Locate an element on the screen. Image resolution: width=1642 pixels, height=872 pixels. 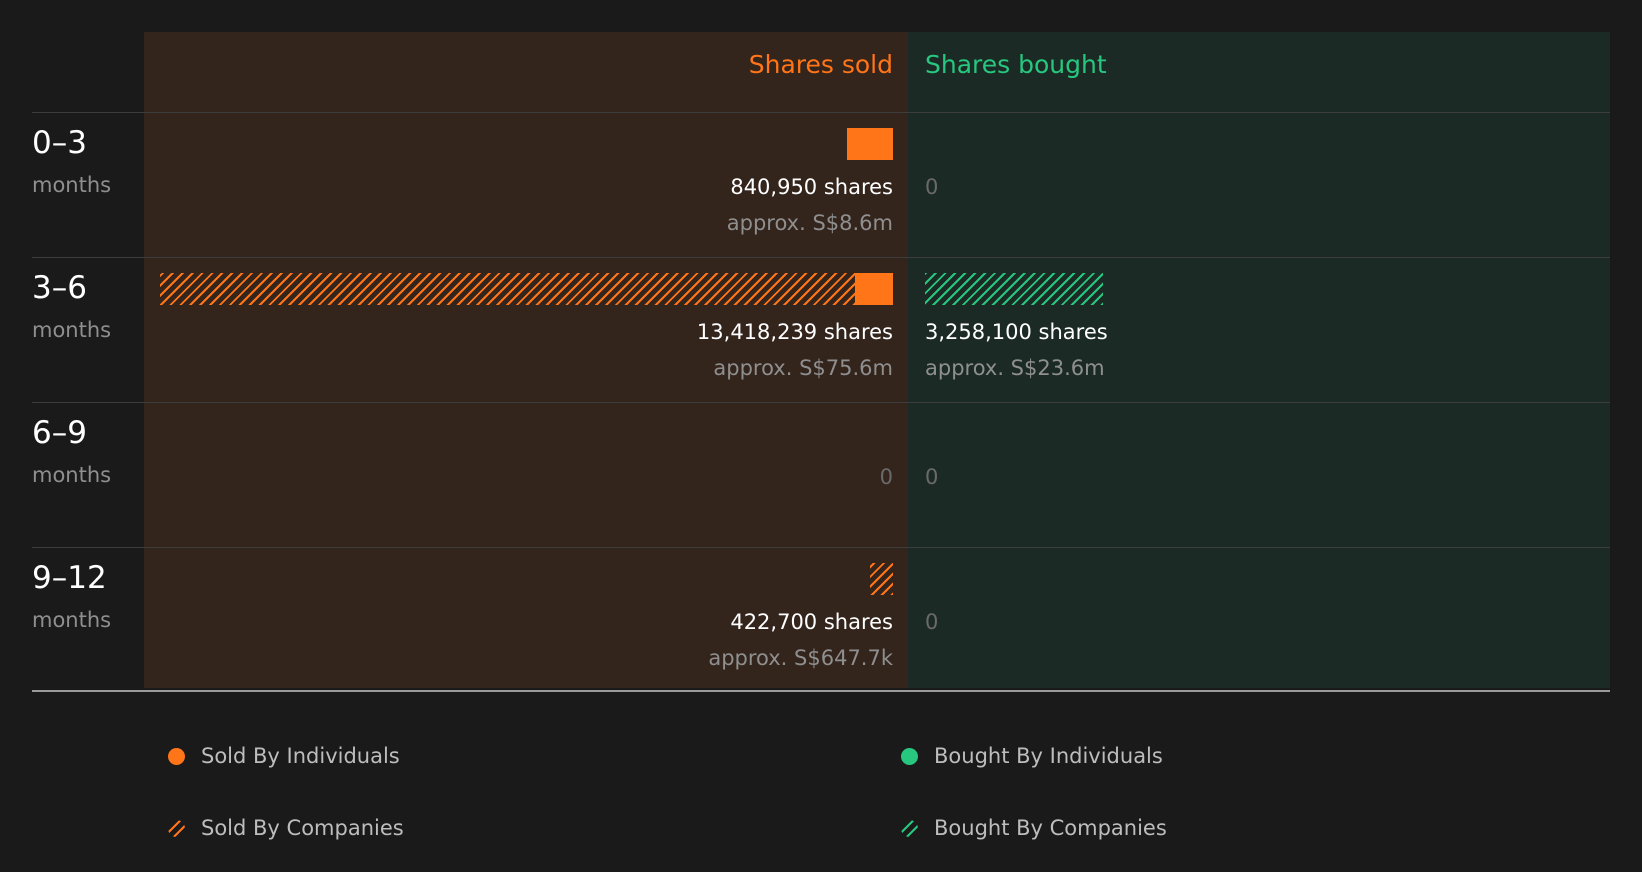
period-label: 0–3 is located at coordinates (59, 143).